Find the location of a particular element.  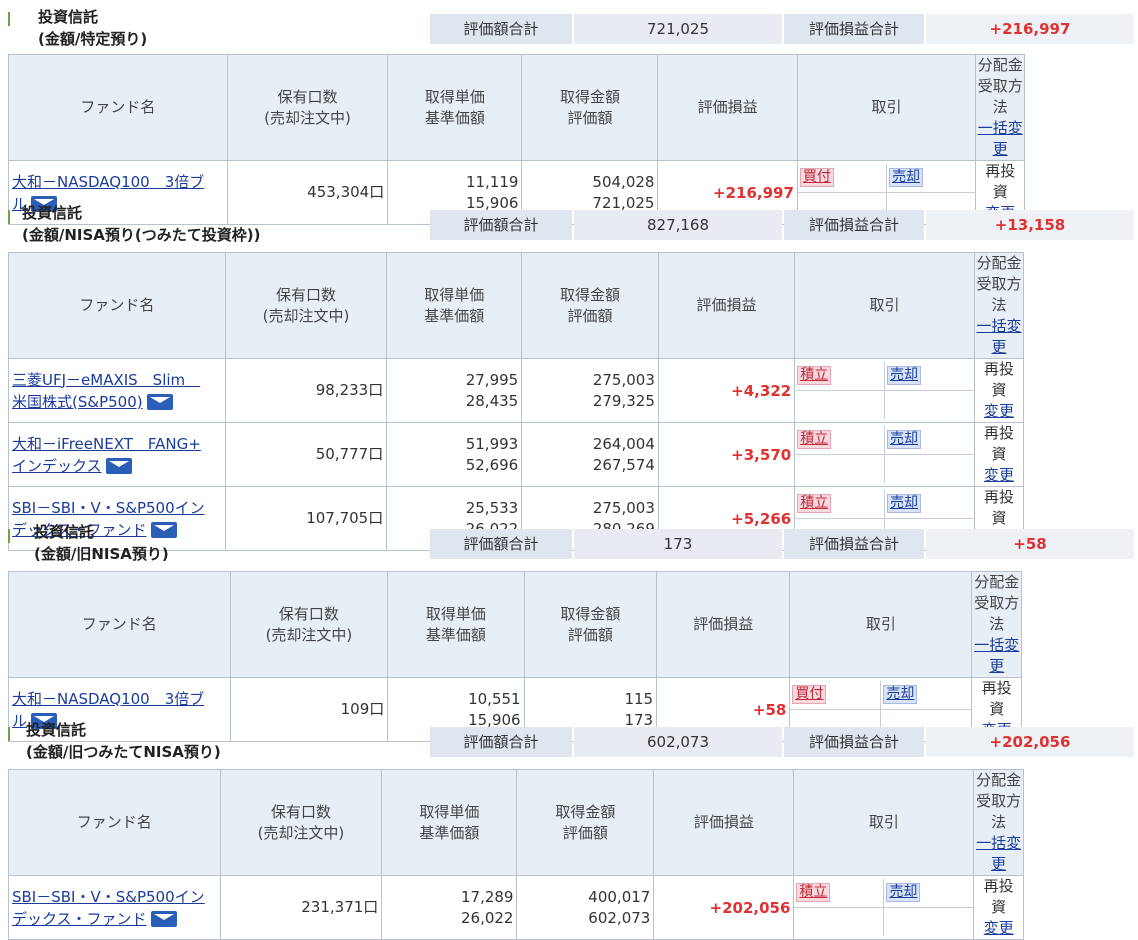

section-summary: 評価額合計 721,025 評価損益合計 +216,997 is located at coordinates (782, 29).